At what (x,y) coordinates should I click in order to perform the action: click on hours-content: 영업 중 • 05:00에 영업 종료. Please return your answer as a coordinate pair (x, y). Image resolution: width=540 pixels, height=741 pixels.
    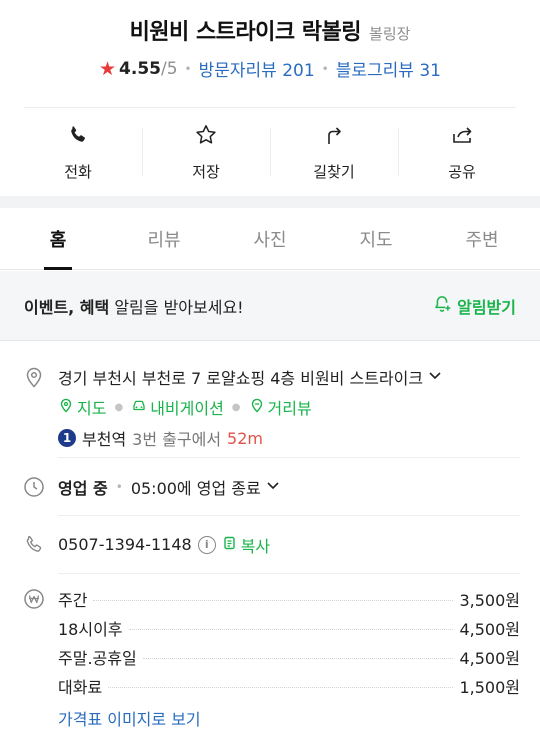
    Looking at the image, I should click on (169, 487).